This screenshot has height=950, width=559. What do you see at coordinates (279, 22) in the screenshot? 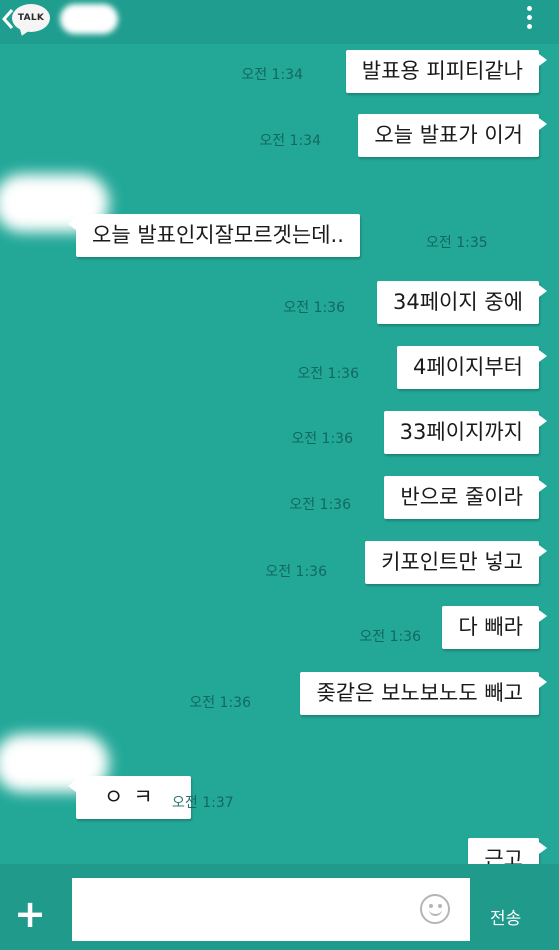
I see `chat-header: TALK` at bounding box center [279, 22].